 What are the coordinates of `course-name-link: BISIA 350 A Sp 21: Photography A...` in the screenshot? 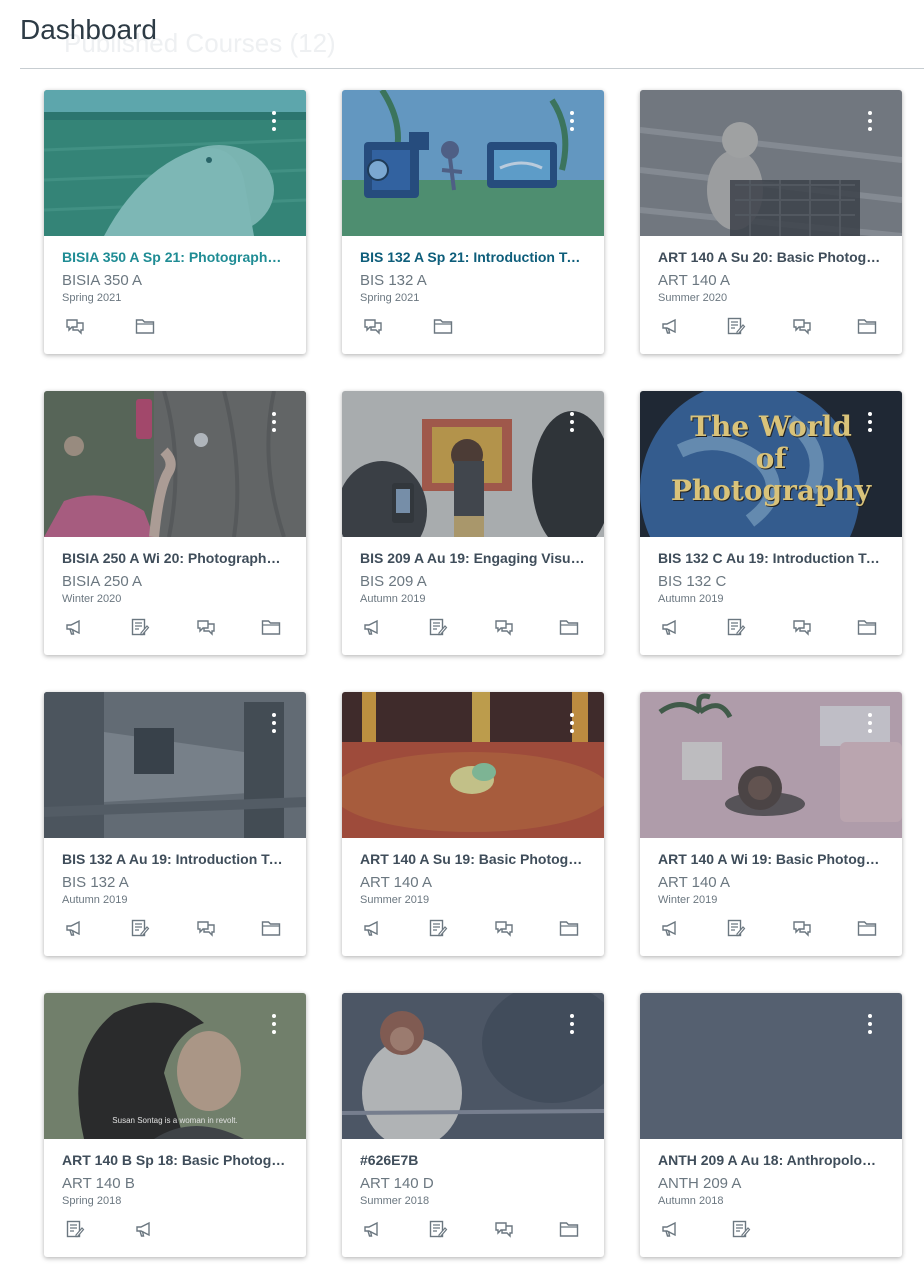 It's located at (175, 257).